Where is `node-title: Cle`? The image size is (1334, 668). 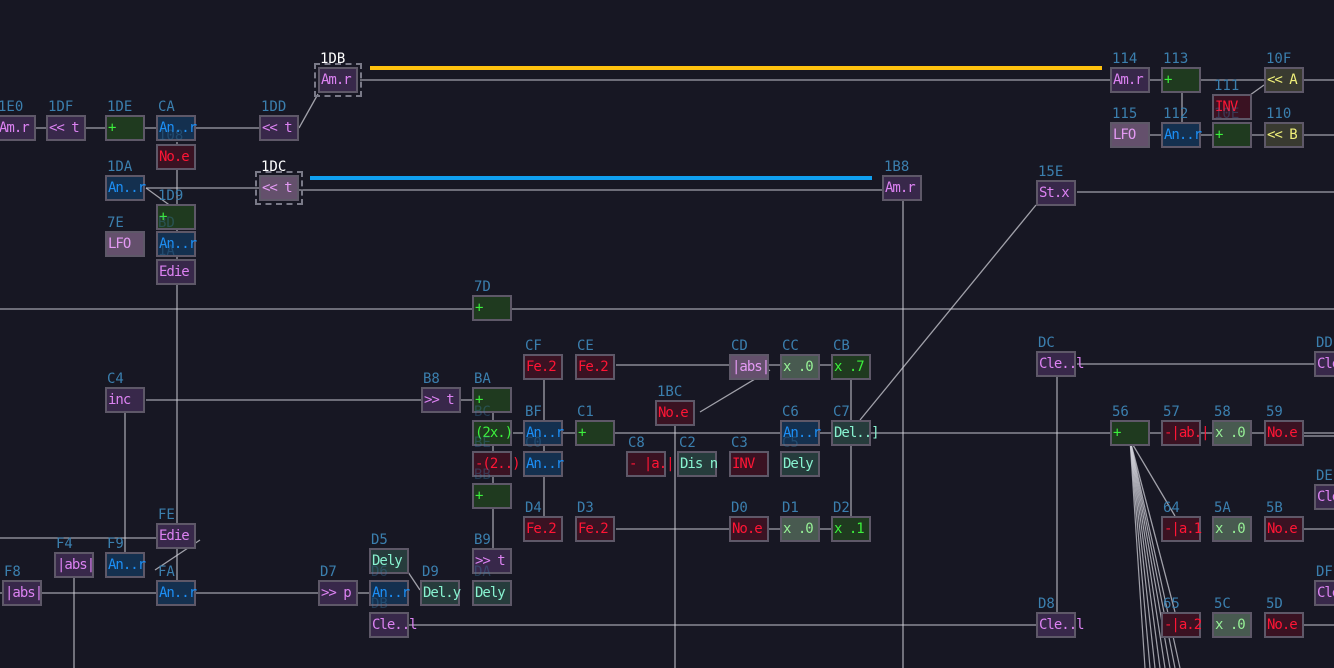
node-title: Cle is located at coordinates (1325, 593).